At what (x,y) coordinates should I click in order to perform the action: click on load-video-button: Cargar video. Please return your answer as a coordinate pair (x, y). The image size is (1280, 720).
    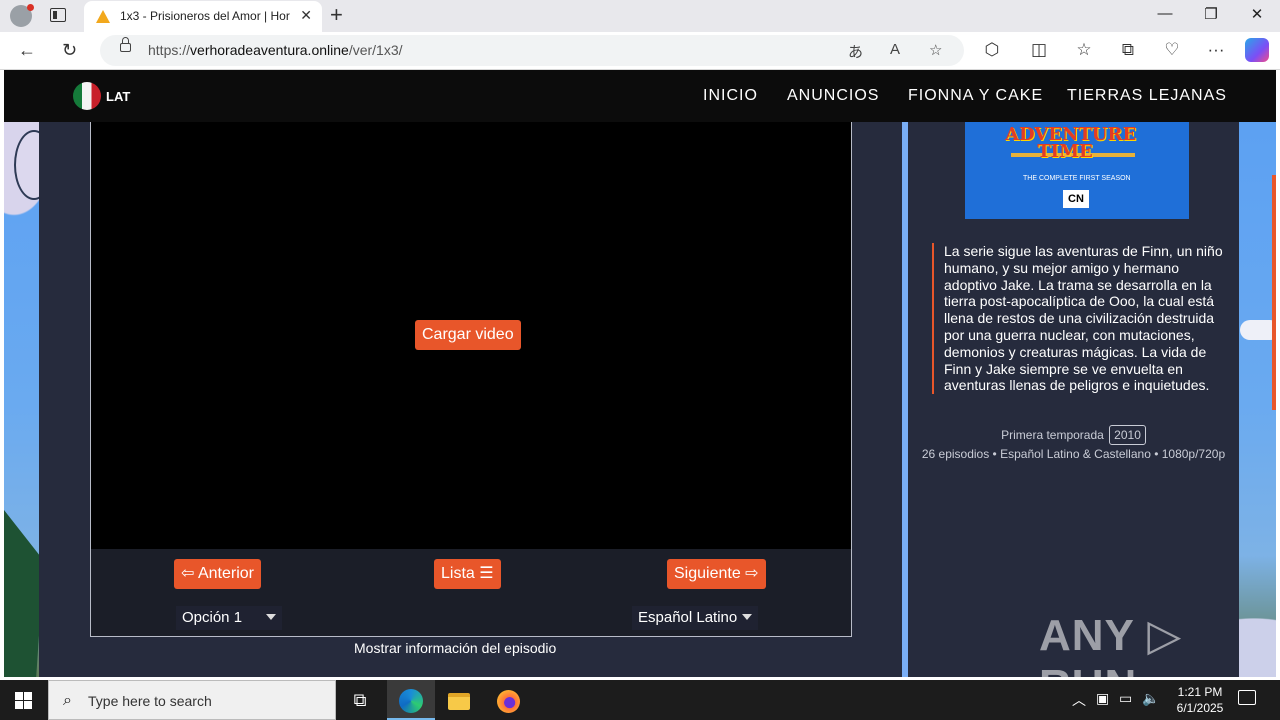
    Looking at the image, I should click on (468, 335).